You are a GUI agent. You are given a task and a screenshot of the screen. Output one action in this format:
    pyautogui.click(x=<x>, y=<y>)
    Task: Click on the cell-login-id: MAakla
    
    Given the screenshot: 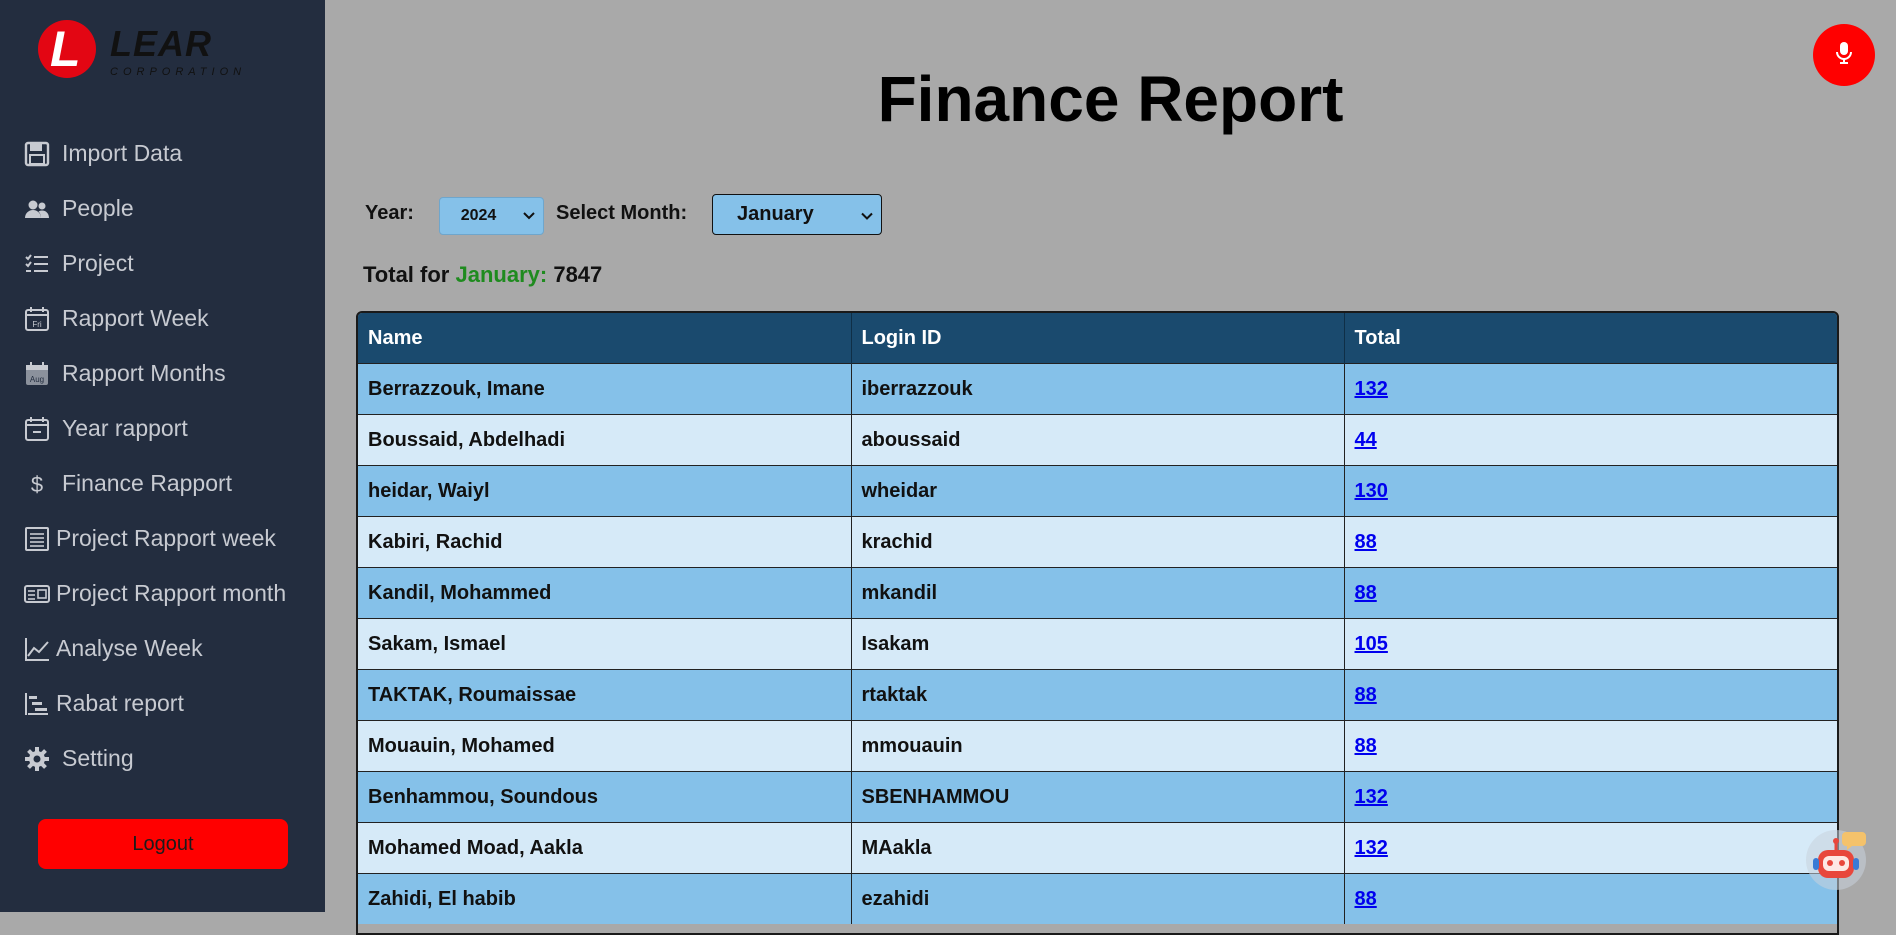 What is the action you would take?
    pyautogui.click(x=1098, y=848)
    